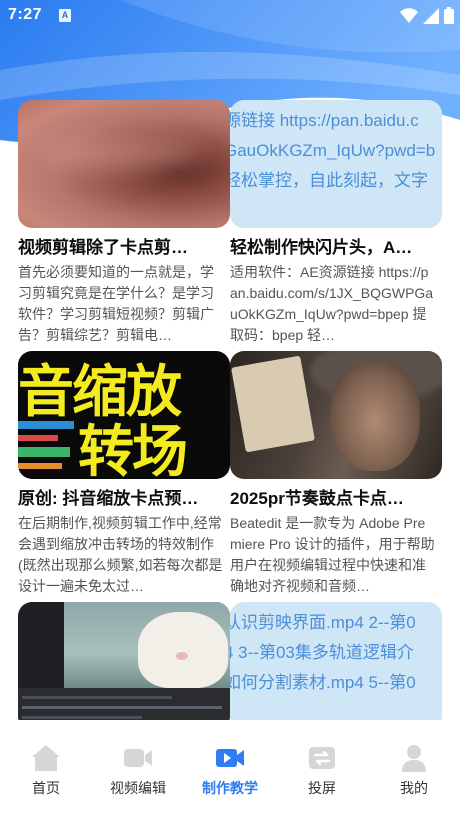 Image resolution: width=460 pixels, height=817 pixels. Describe the element at coordinates (322, 758) in the screenshot. I see `screen-cast-icon` at that location.